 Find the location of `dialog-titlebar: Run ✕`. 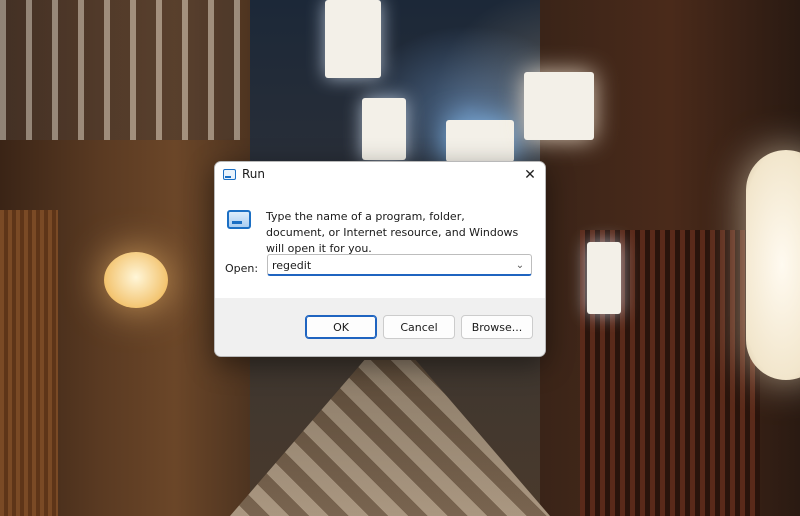

dialog-titlebar: Run ✕ is located at coordinates (380, 175).